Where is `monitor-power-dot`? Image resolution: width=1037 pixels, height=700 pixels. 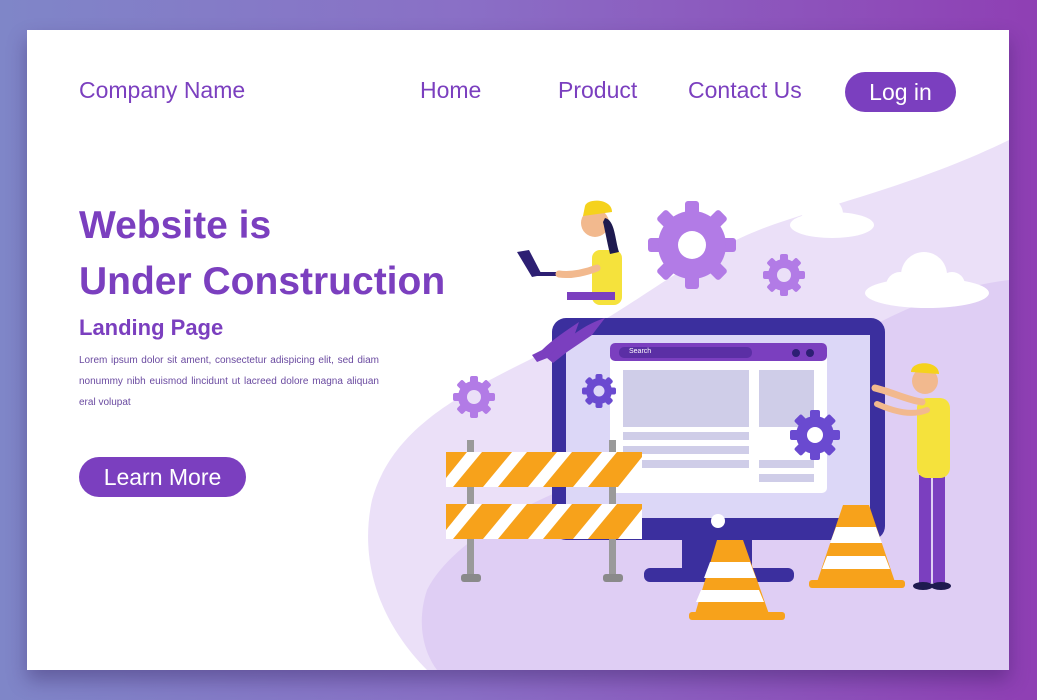
monitor-power-dot is located at coordinates (718, 521).